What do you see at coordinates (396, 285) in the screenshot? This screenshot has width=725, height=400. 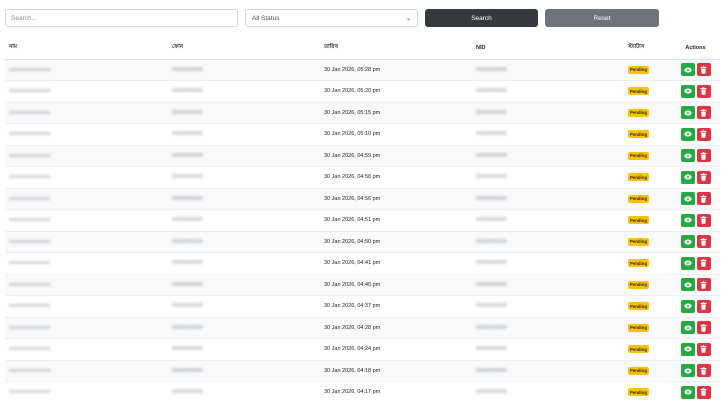 I see `date-cell: 30 Jan 2026, 04:40 pm` at bounding box center [396, 285].